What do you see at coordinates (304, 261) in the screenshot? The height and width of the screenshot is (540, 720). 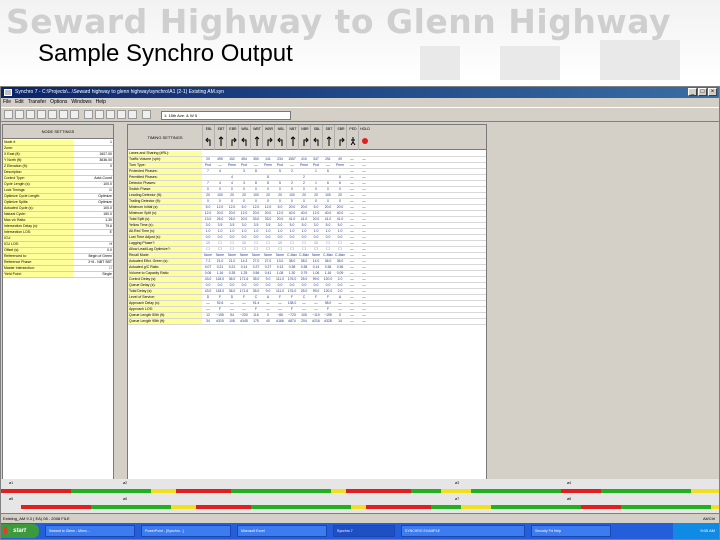 I see `timing-cell: 38.0` at bounding box center [304, 261].